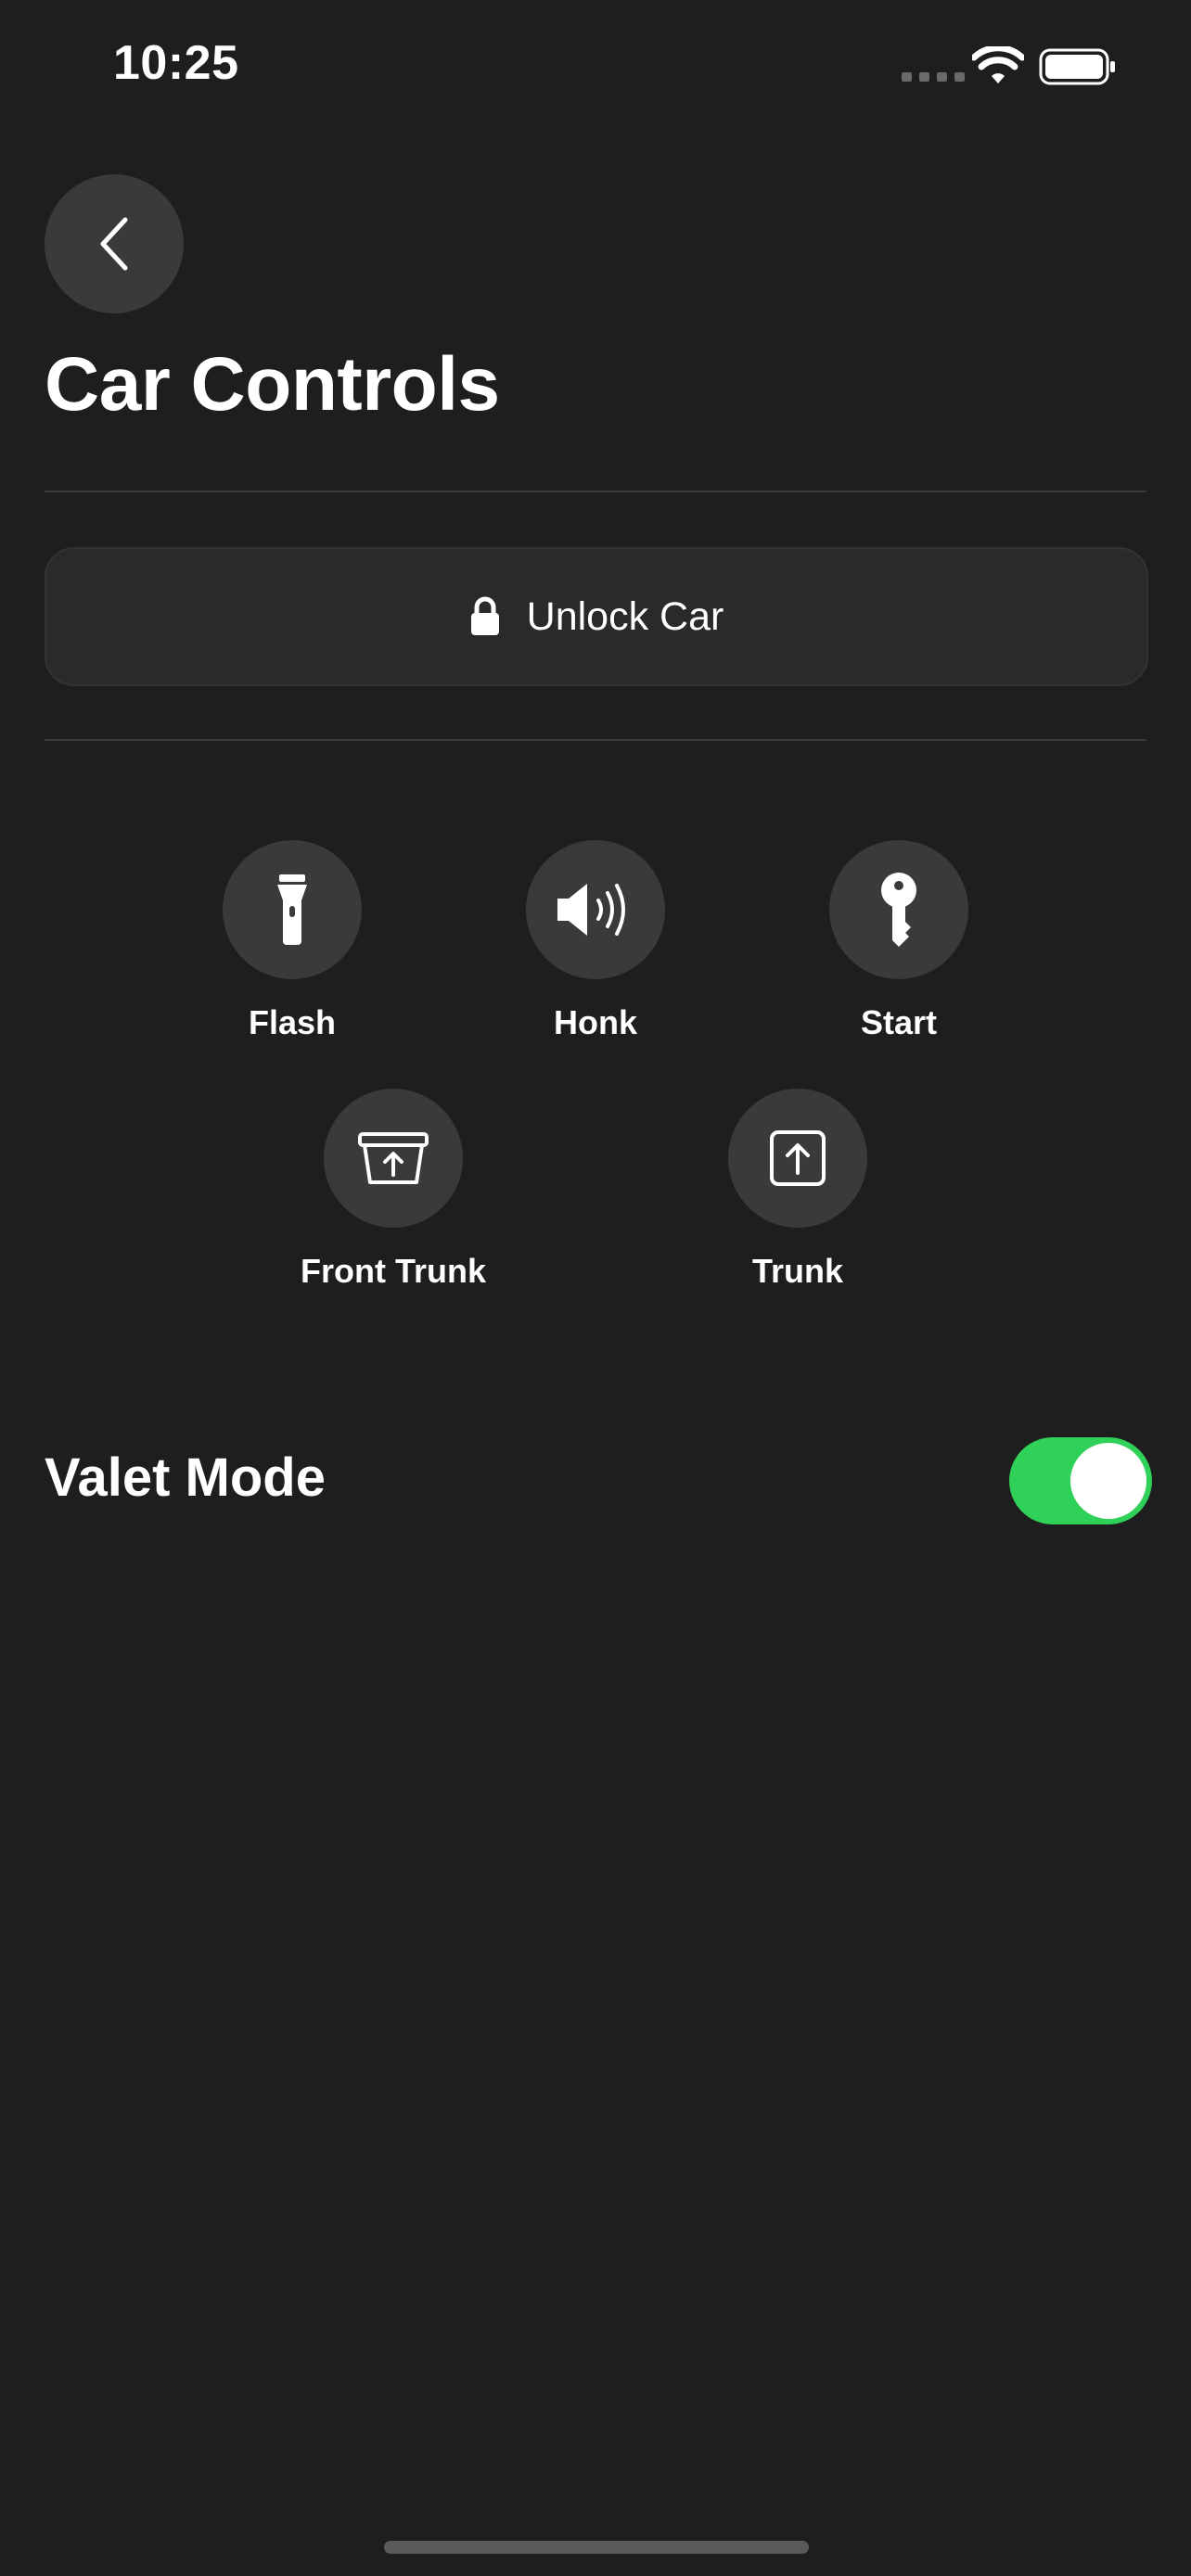 The image size is (1191, 2576). I want to click on start-button: Start, so click(899, 941).